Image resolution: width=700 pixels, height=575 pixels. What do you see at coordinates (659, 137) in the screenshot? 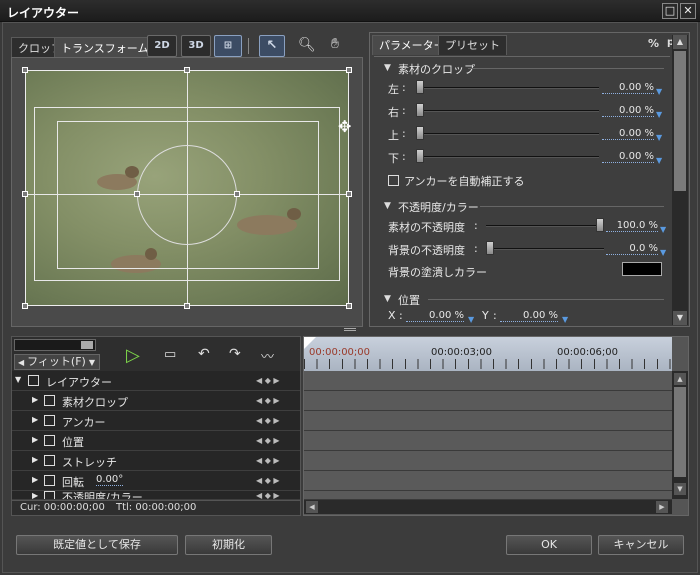
I see `crop-top-dropdown-icon: ▼` at bounding box center [659, 137].